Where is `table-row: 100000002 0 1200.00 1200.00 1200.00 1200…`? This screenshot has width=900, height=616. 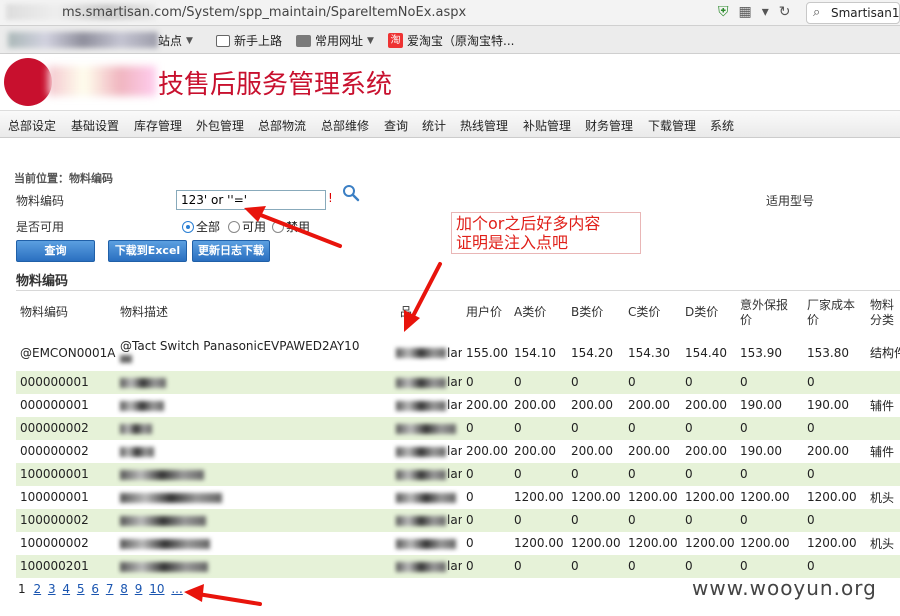
table-row: 100000002 0 1200.00 1200.00 1200.00 1200… is located at coordinates (458, 543).